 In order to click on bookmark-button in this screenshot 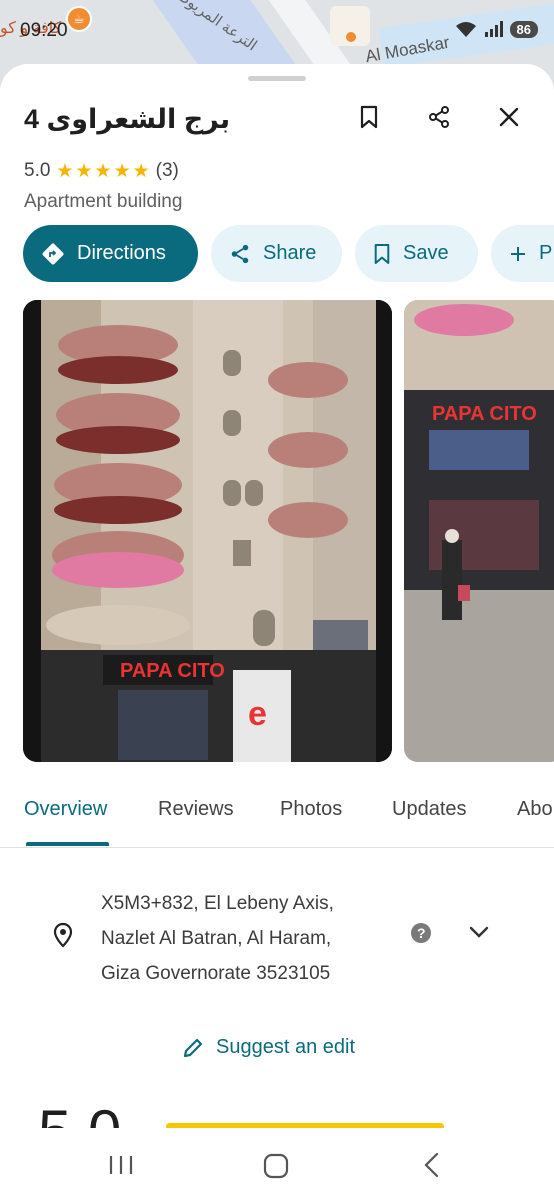, I will do `click(369, 117)`.